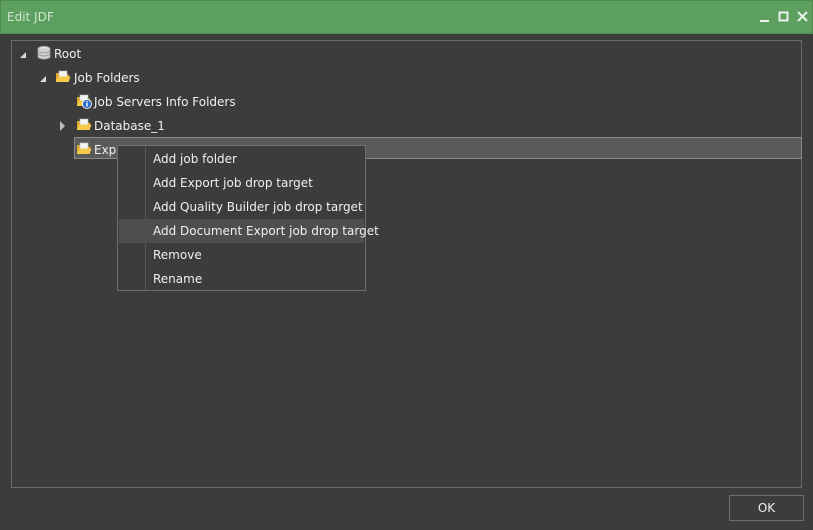  Describe the element at coordinates (258, 207) in the screenshot. I see `menu-item-label: Add Quality Builder job drop target` at that location.